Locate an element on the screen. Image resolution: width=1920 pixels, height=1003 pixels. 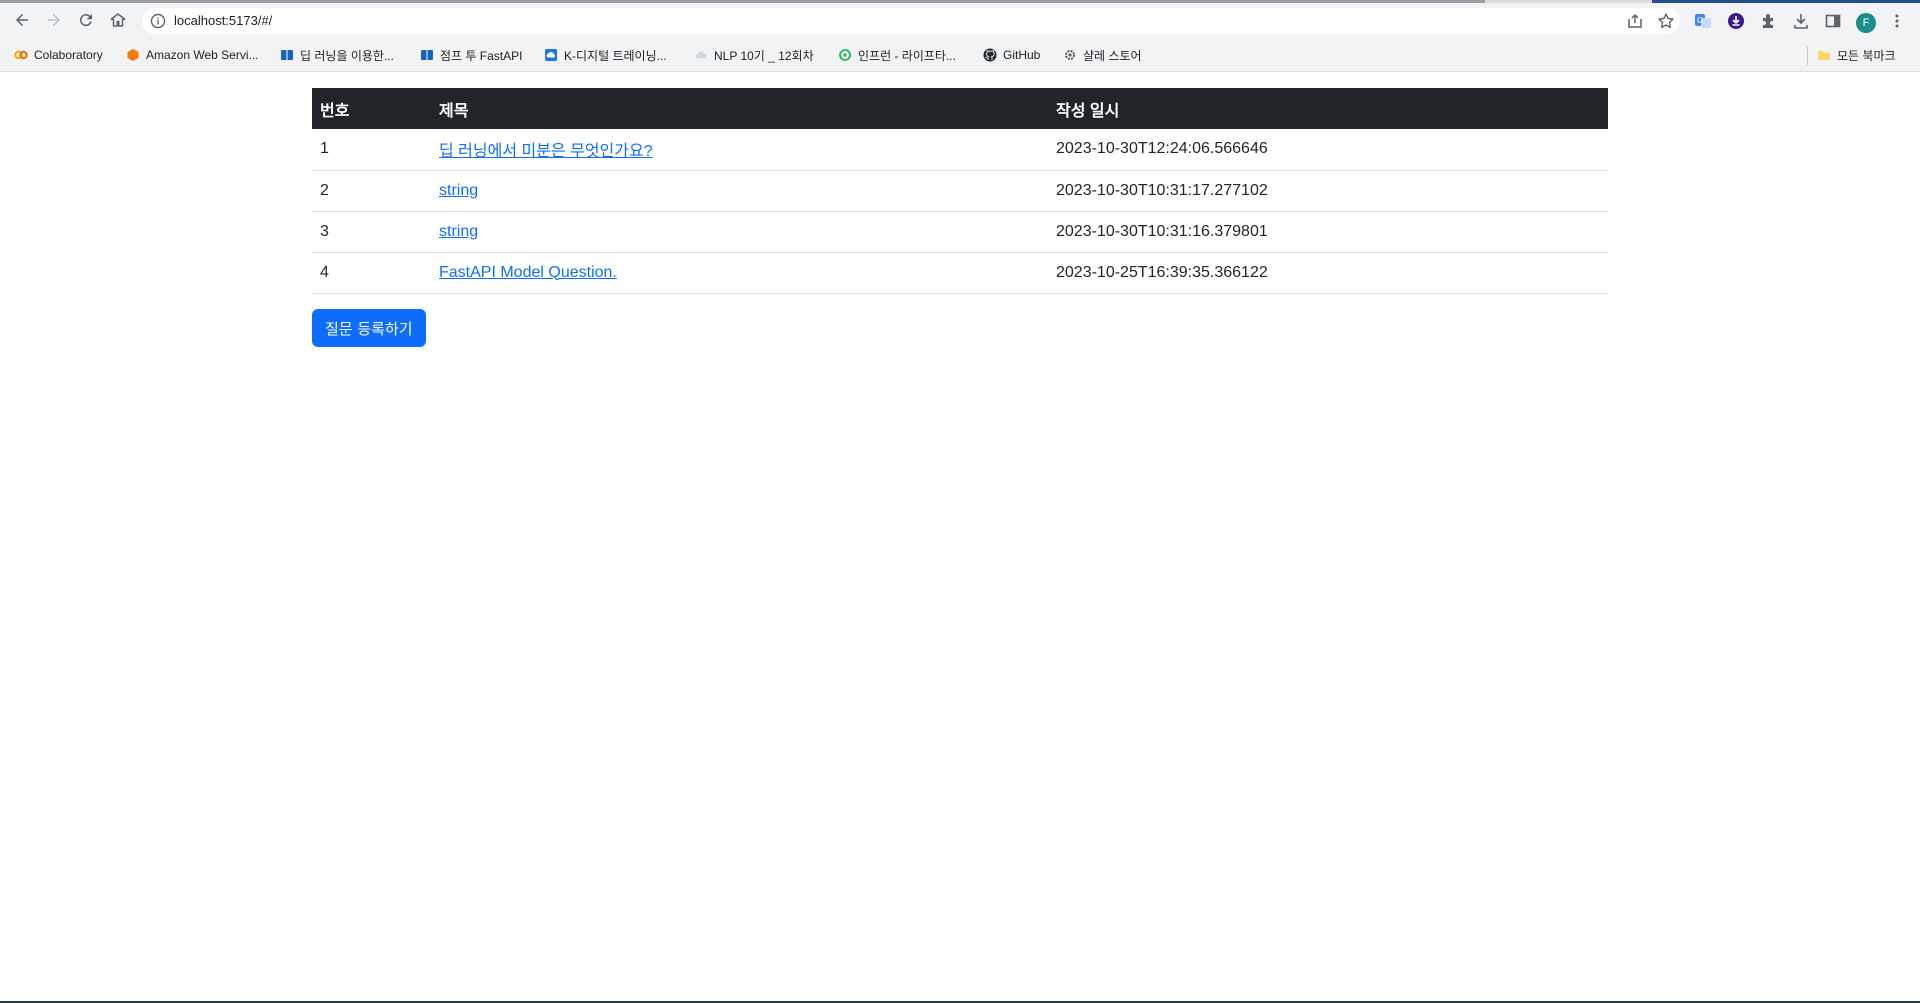
reload-icon is located at coordinates (86, 20).